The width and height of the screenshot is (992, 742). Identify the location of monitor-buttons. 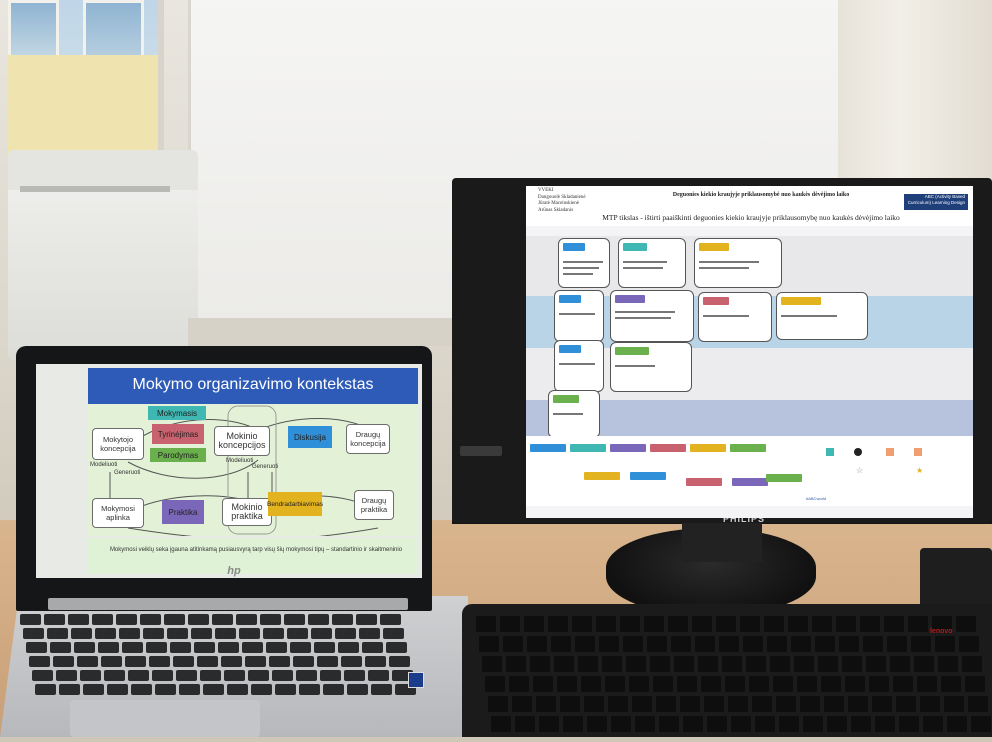
(481, 451).